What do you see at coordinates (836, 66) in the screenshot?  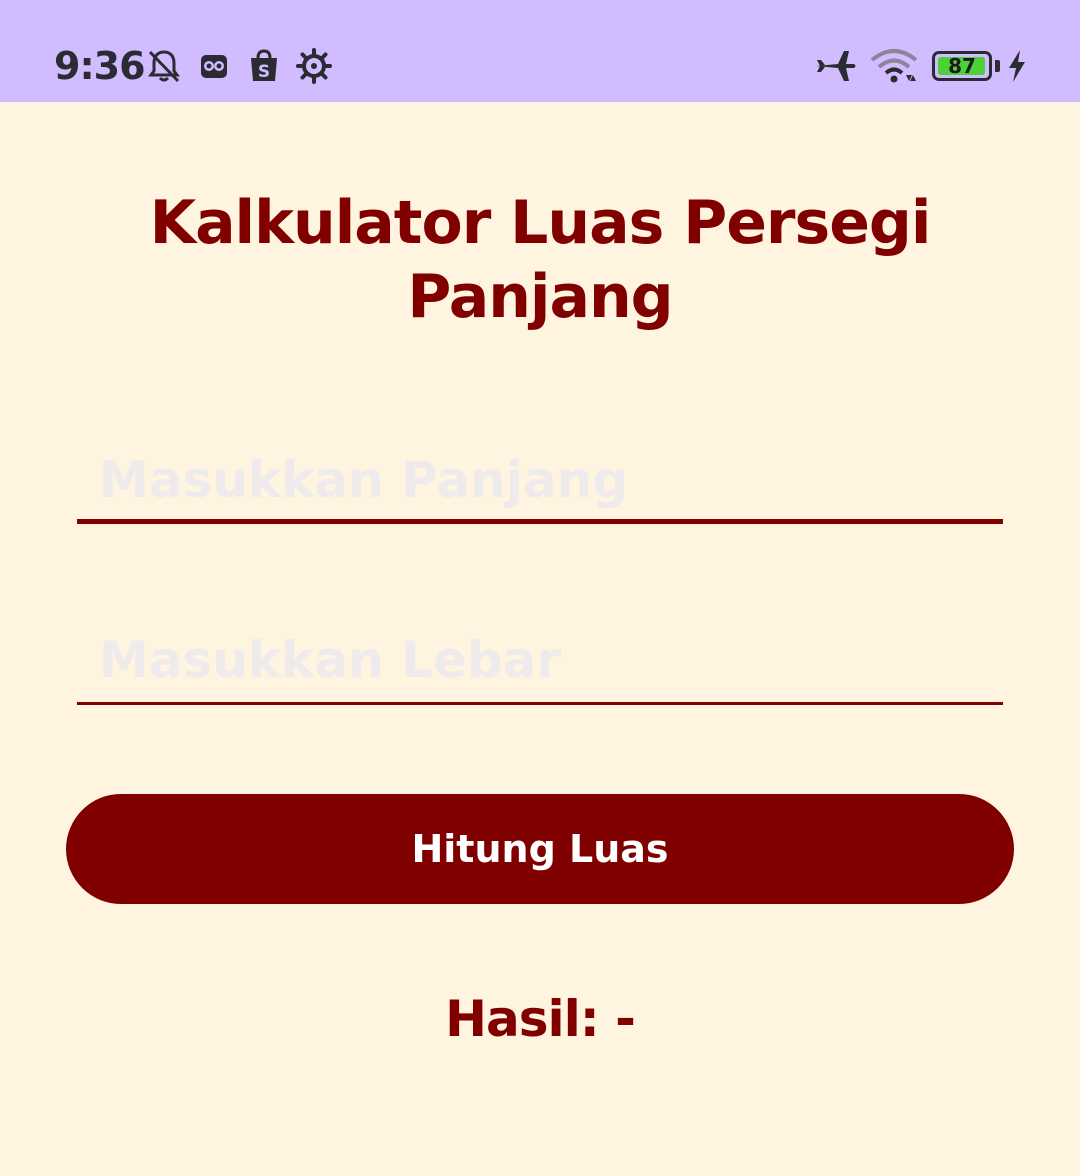 I see `airplane-icon` at bounding box center [836, 66].